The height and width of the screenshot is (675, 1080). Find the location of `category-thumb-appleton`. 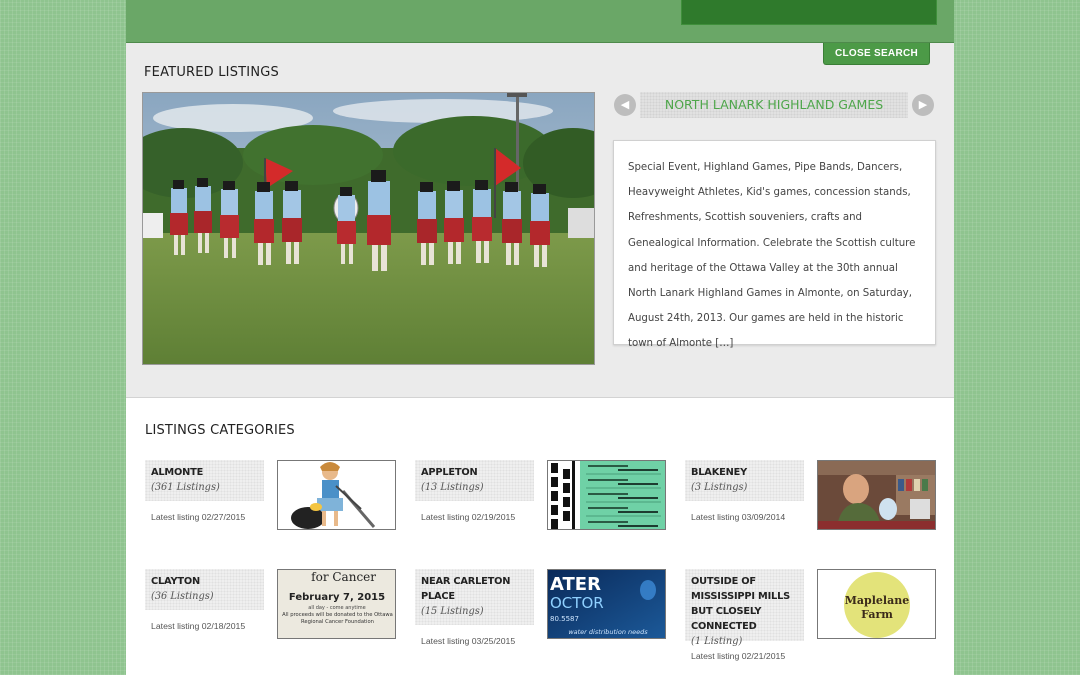

category-thumb-appleton is located at coordinates (606, 495).